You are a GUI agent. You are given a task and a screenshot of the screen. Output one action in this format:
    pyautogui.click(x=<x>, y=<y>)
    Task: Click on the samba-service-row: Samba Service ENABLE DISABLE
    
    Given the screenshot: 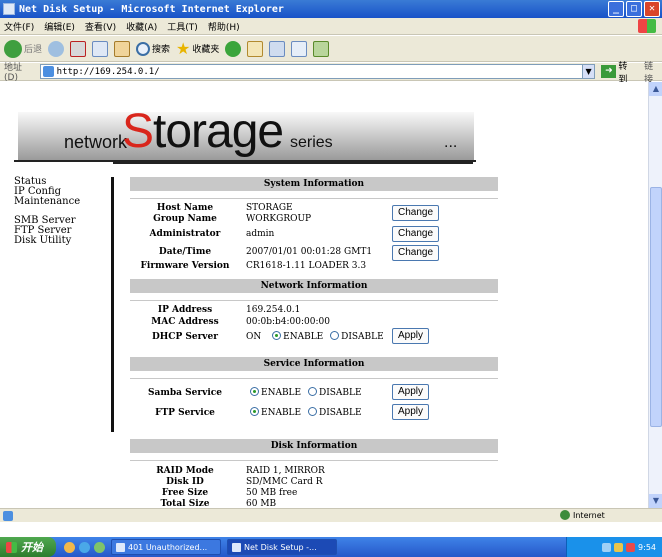 What is the action you would take?
    pyautogui.click(x=246, y=392)
    